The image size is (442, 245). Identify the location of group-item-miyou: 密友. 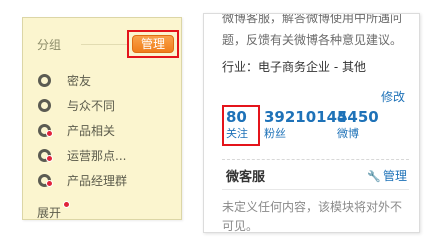
(107, 80).